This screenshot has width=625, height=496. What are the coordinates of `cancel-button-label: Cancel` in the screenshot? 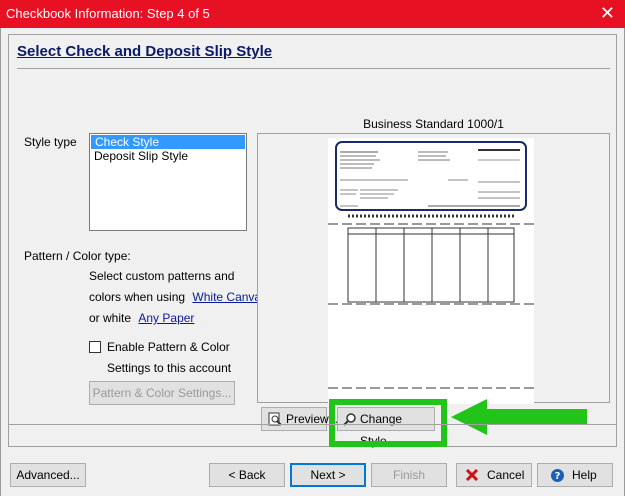 It's located at (506, 475).